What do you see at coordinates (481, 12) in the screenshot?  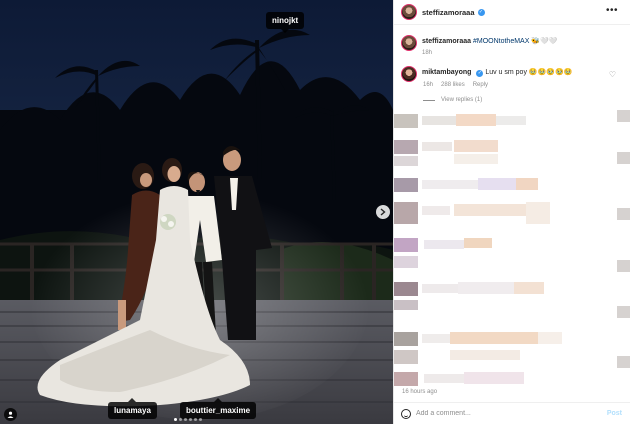 I see `verified-badge-icon: ✓` at bounding box center [481, 12].